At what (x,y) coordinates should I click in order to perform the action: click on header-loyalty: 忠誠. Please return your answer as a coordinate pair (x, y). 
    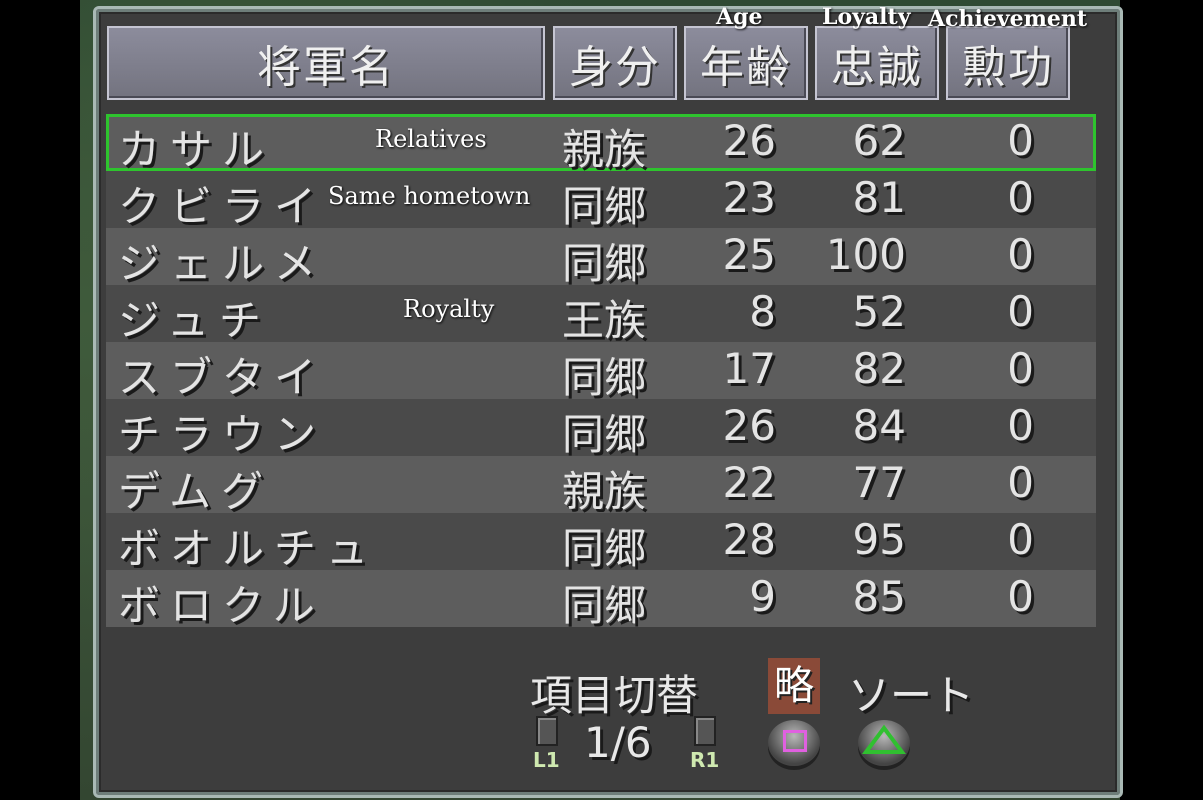
    Looking at the image, I should click on (877, 63).